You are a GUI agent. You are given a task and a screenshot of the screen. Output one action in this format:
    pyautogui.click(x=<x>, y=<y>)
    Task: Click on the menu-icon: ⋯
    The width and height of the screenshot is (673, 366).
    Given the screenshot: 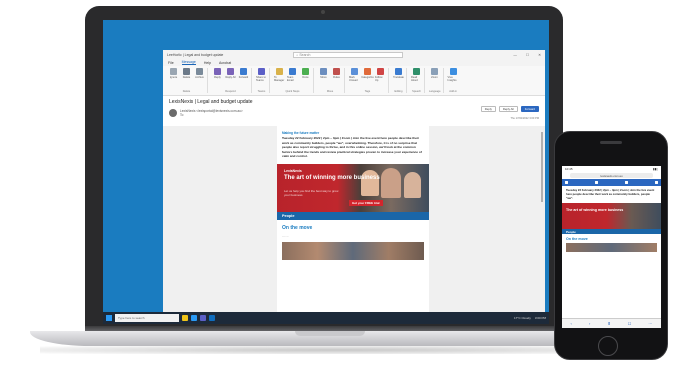 What is the action you would take?
    pyautogui.click(x=650, y=323)
    